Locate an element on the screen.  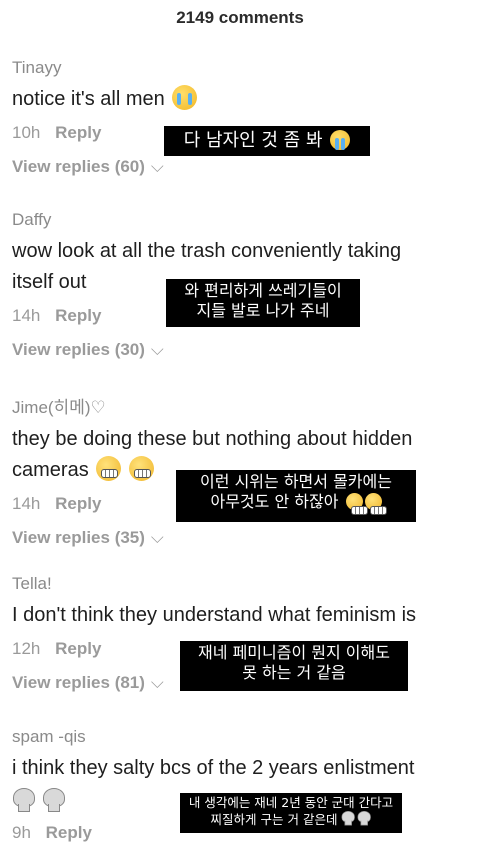
translation-text-line: 지들 발로 나가 주네 is located at coordinates (263, 310).